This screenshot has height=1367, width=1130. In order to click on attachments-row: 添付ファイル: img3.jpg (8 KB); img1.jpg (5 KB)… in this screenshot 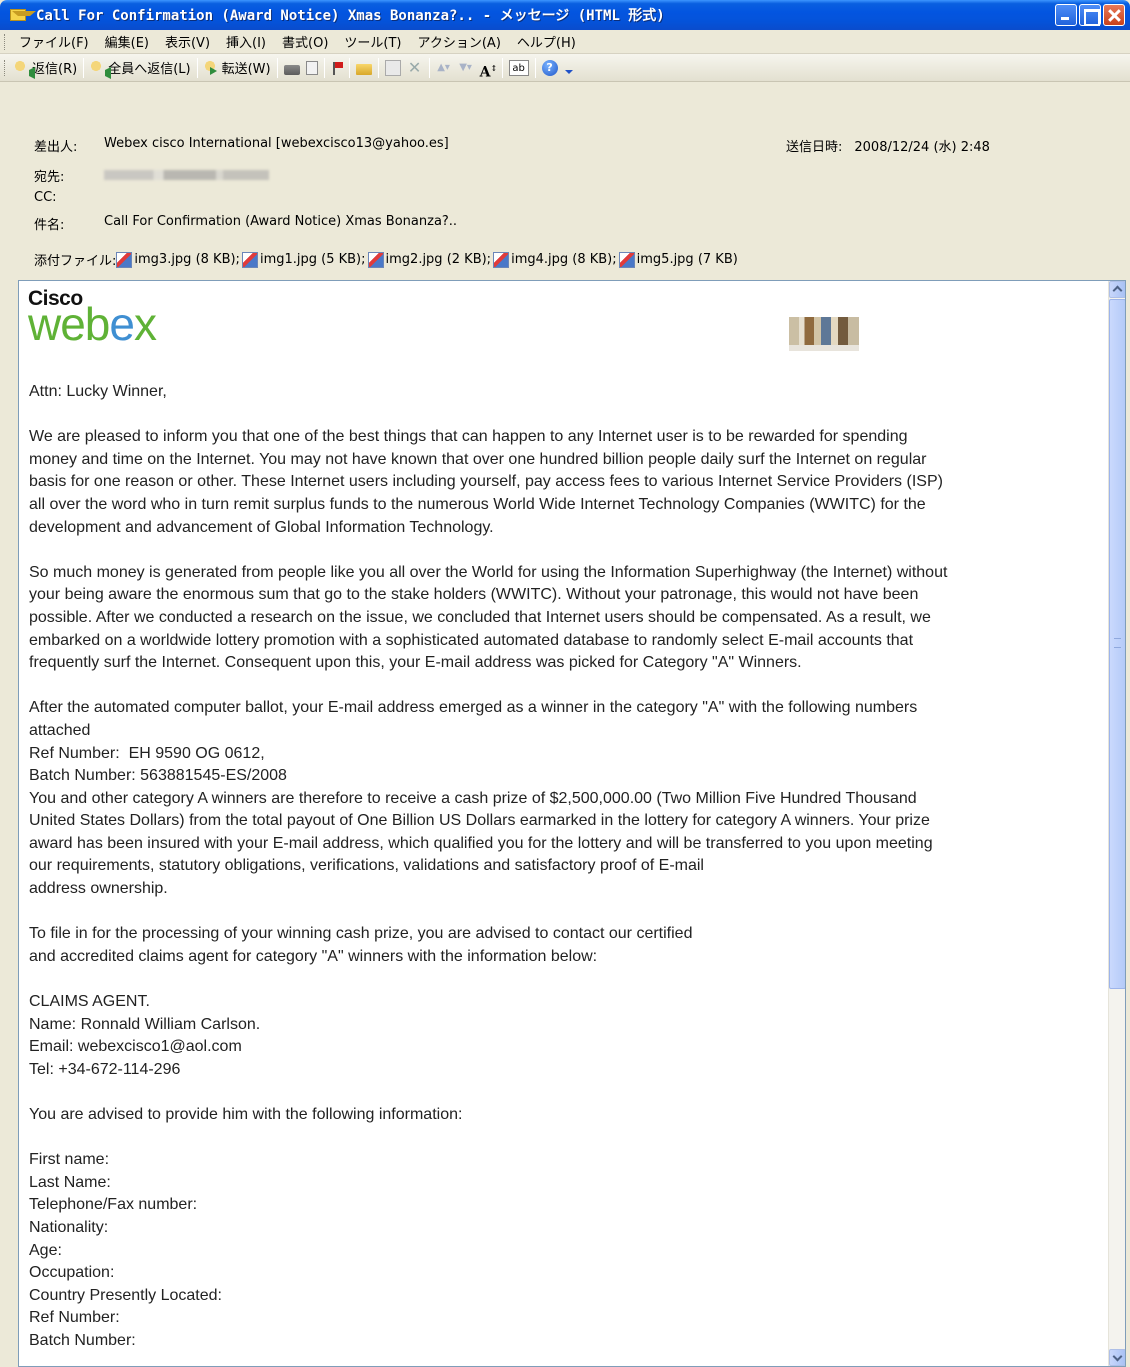, I will do `click(387, 259)`.